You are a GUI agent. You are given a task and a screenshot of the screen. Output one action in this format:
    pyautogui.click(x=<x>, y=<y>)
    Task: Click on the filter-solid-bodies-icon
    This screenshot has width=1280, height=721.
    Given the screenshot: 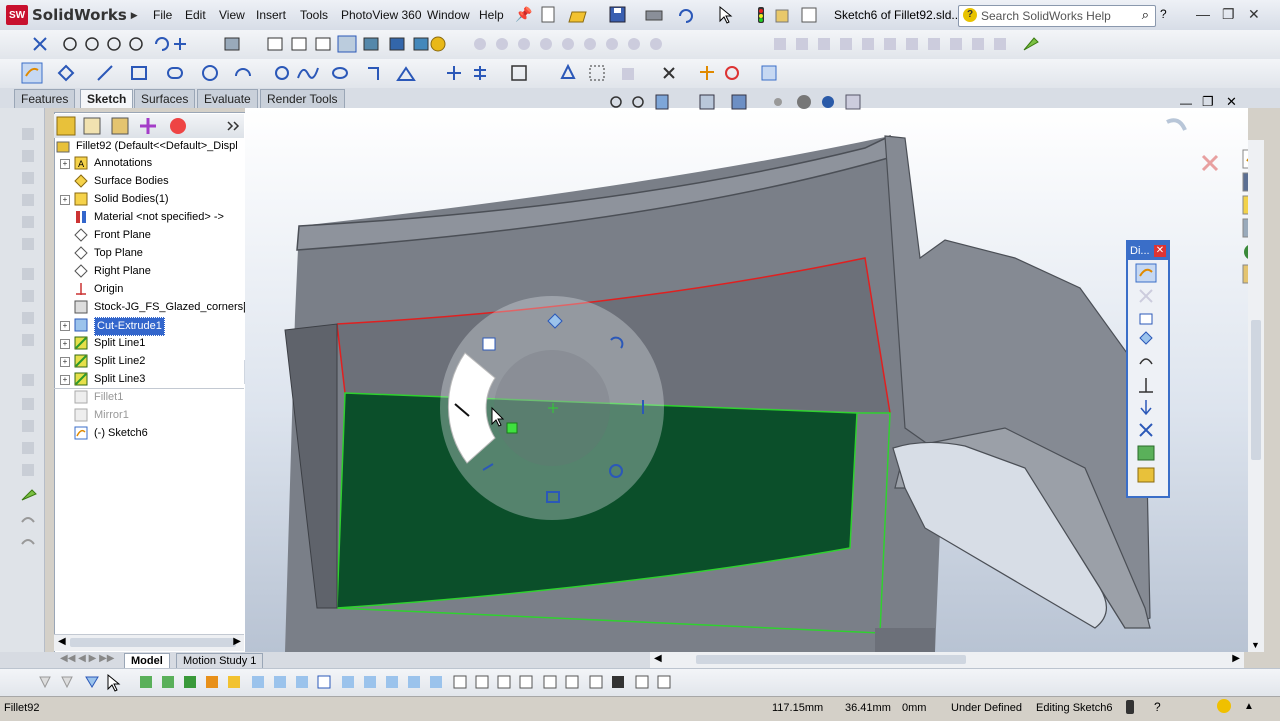 What is the action you would take?
    pyautogui.click(x=234, y=682)
    